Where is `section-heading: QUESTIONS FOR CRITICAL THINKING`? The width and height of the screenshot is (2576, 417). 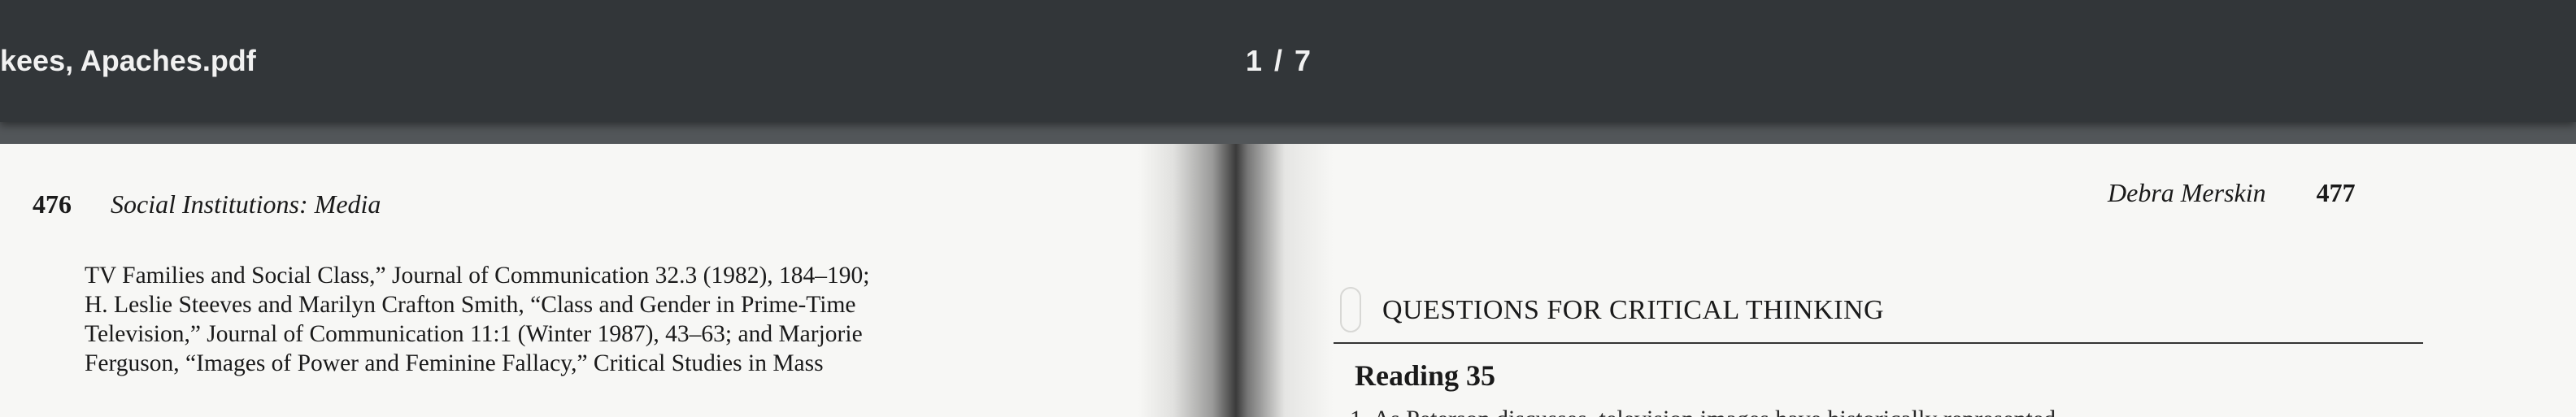
section-heading: QUESTIONS FOR CRITICAL THINKING is located at coordinates (1634, 310).